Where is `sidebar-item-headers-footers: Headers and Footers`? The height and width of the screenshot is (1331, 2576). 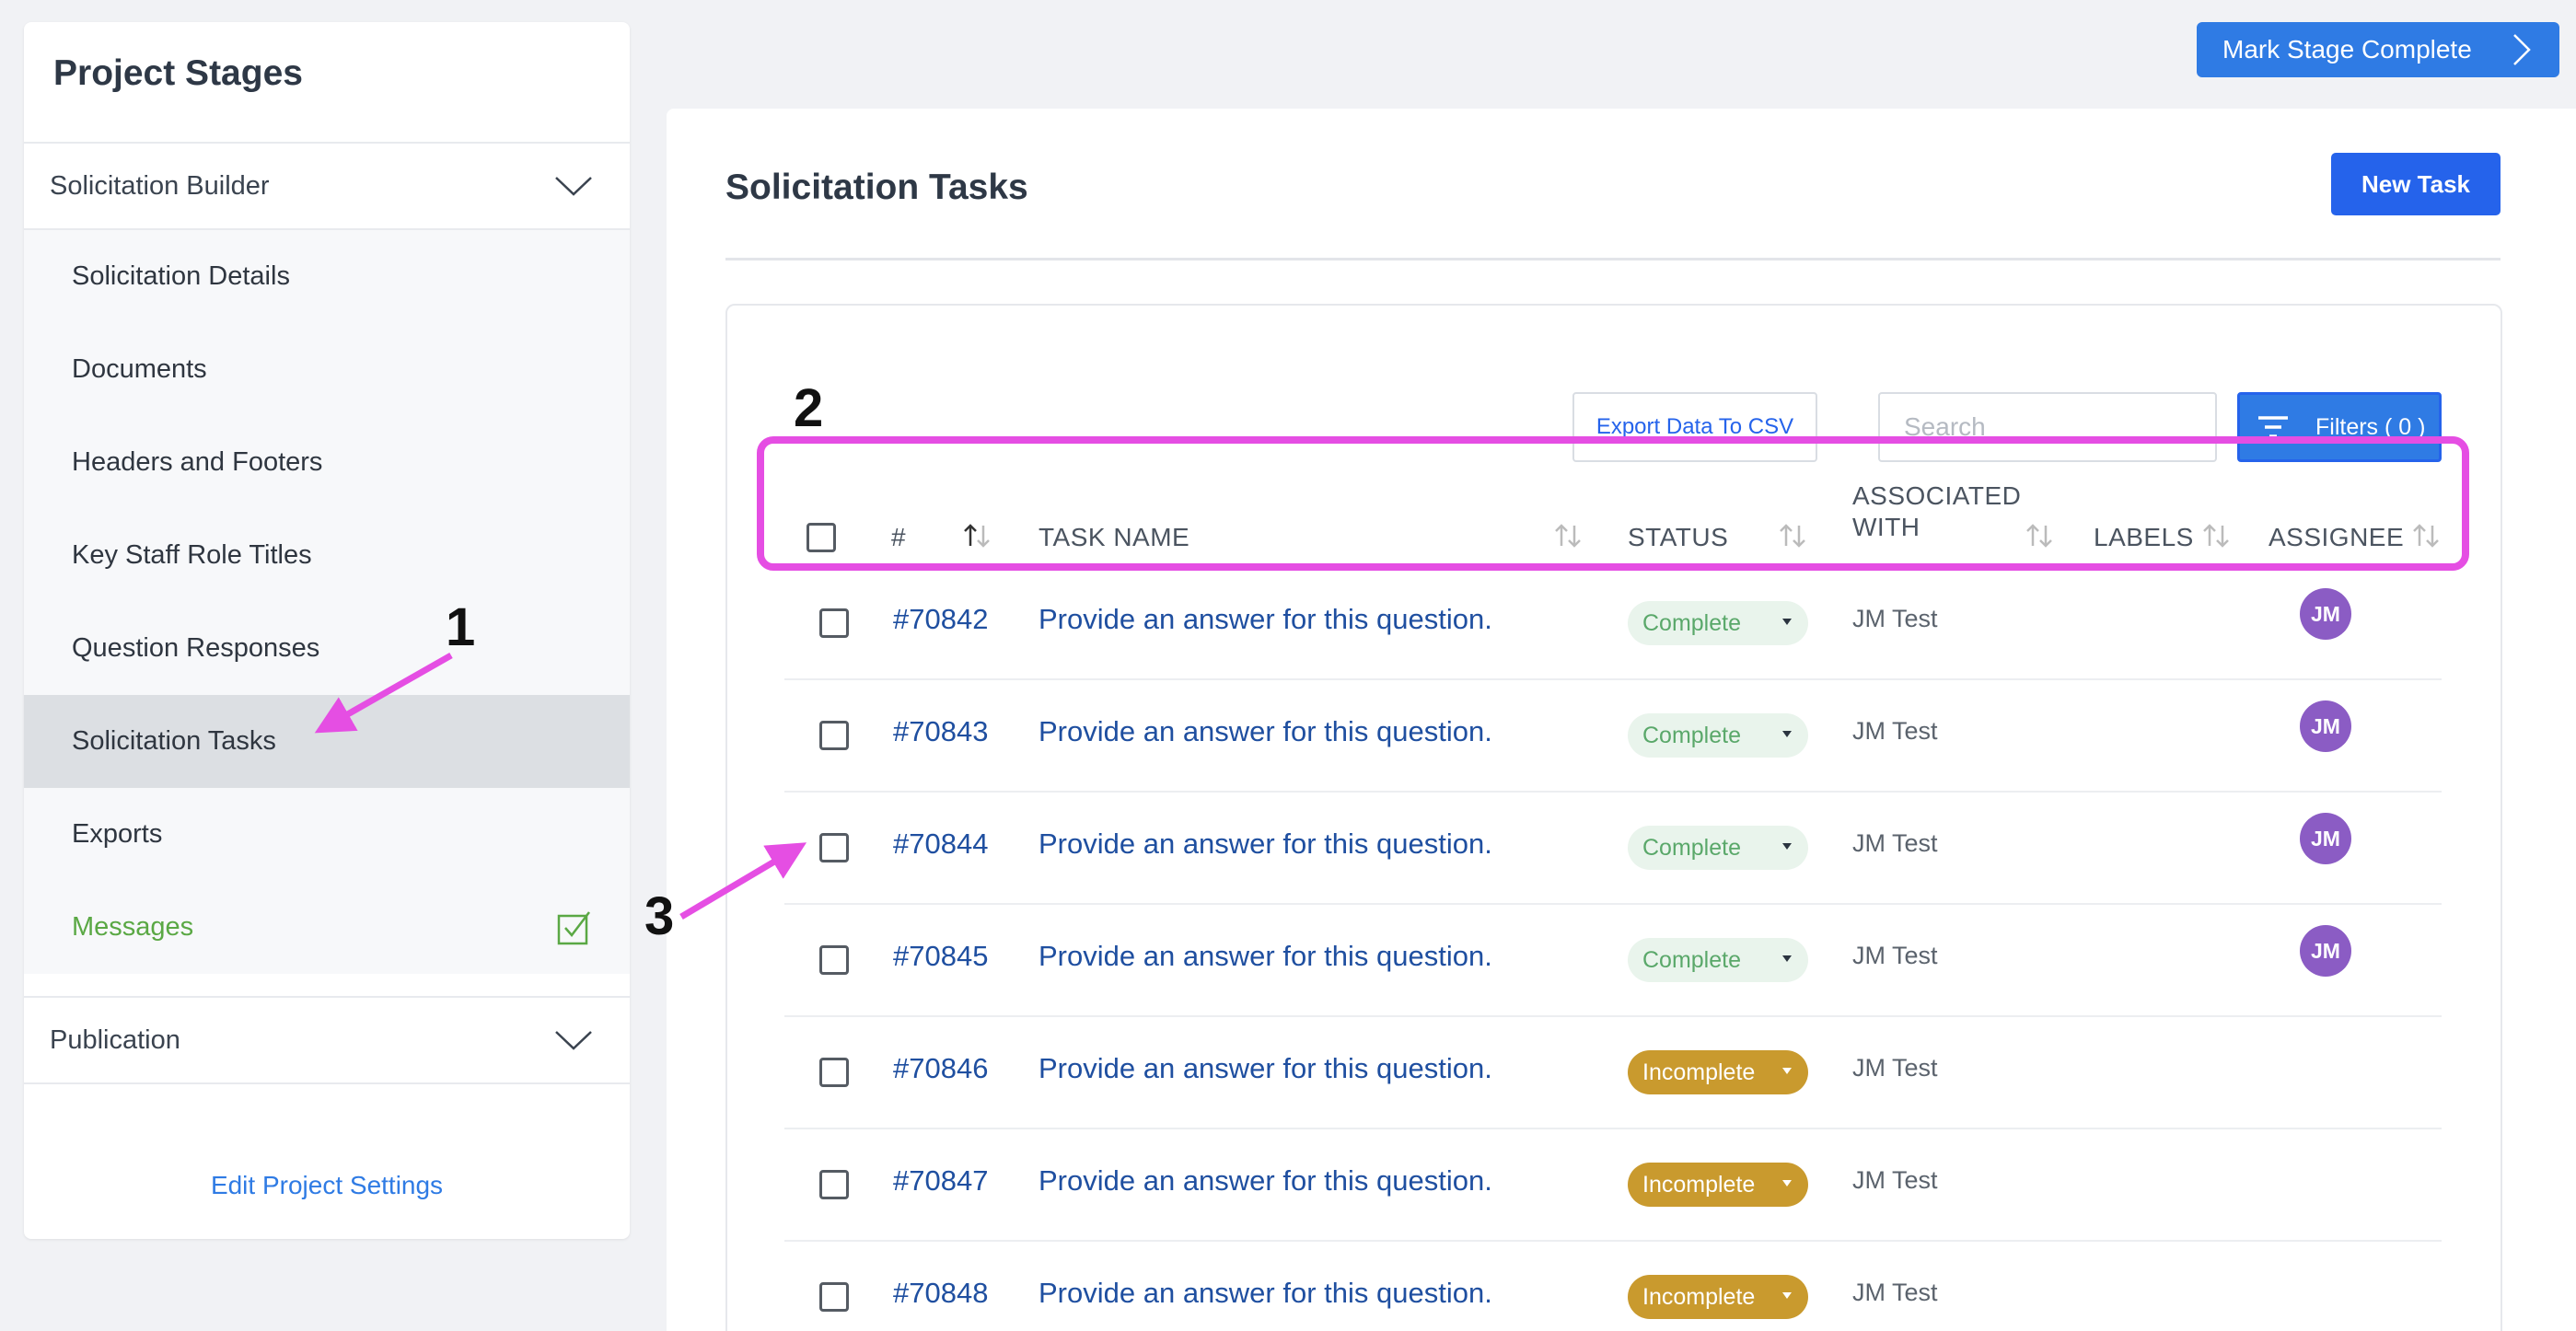 sidebar-item-headers-footers: Headers and Footers is located at coordinates (327, 462).